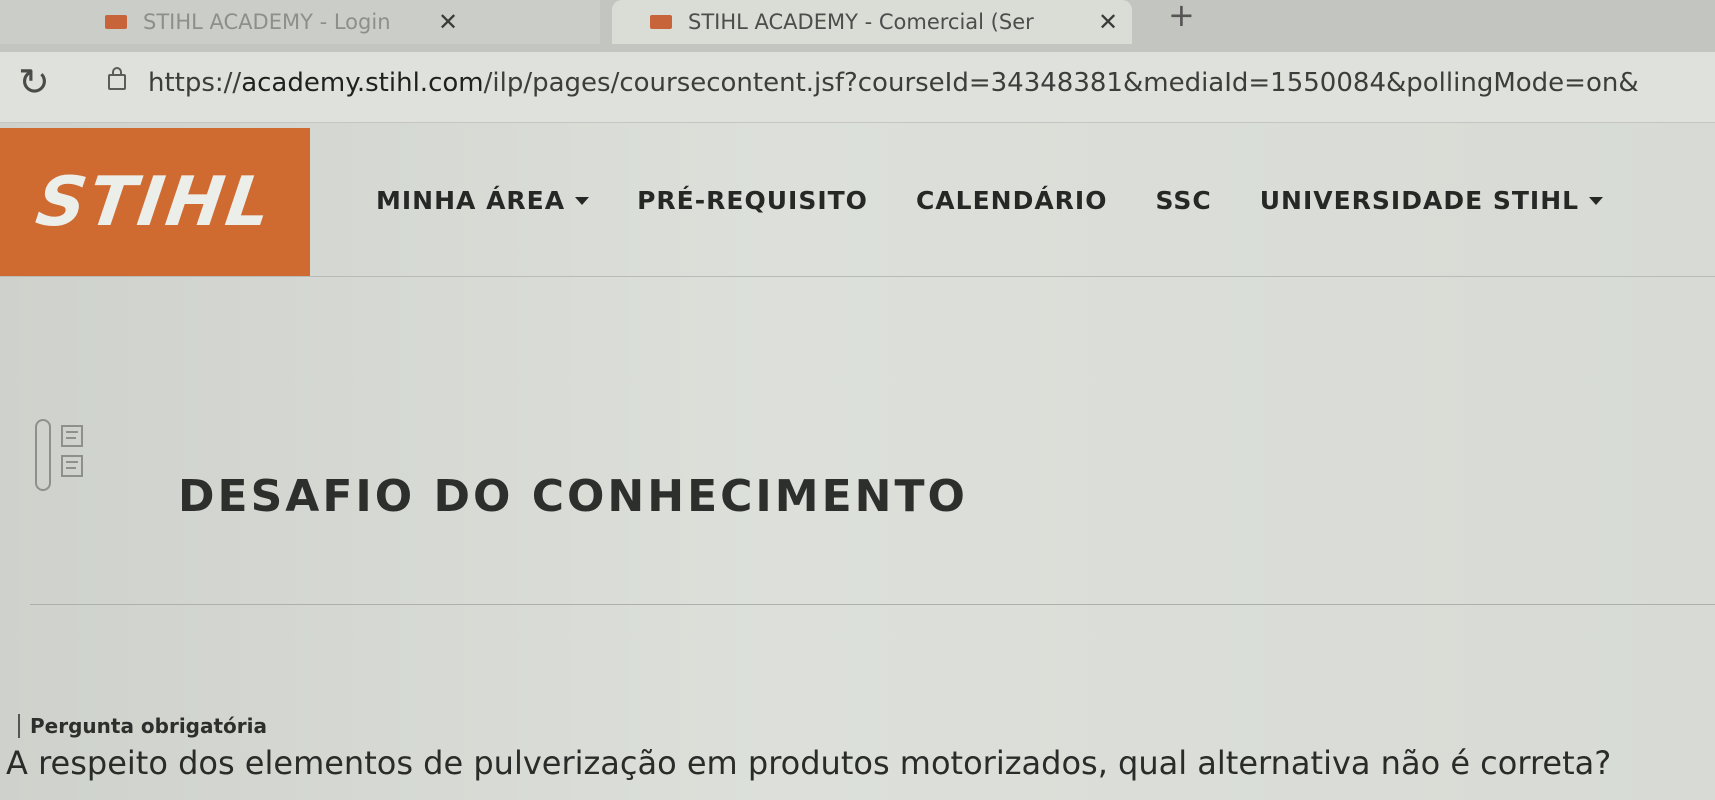 This screenshot has width=1715, height=800. I want to click on nav-item-pre-requisito: PRÉ-REQUISITO, so click(752, 200).